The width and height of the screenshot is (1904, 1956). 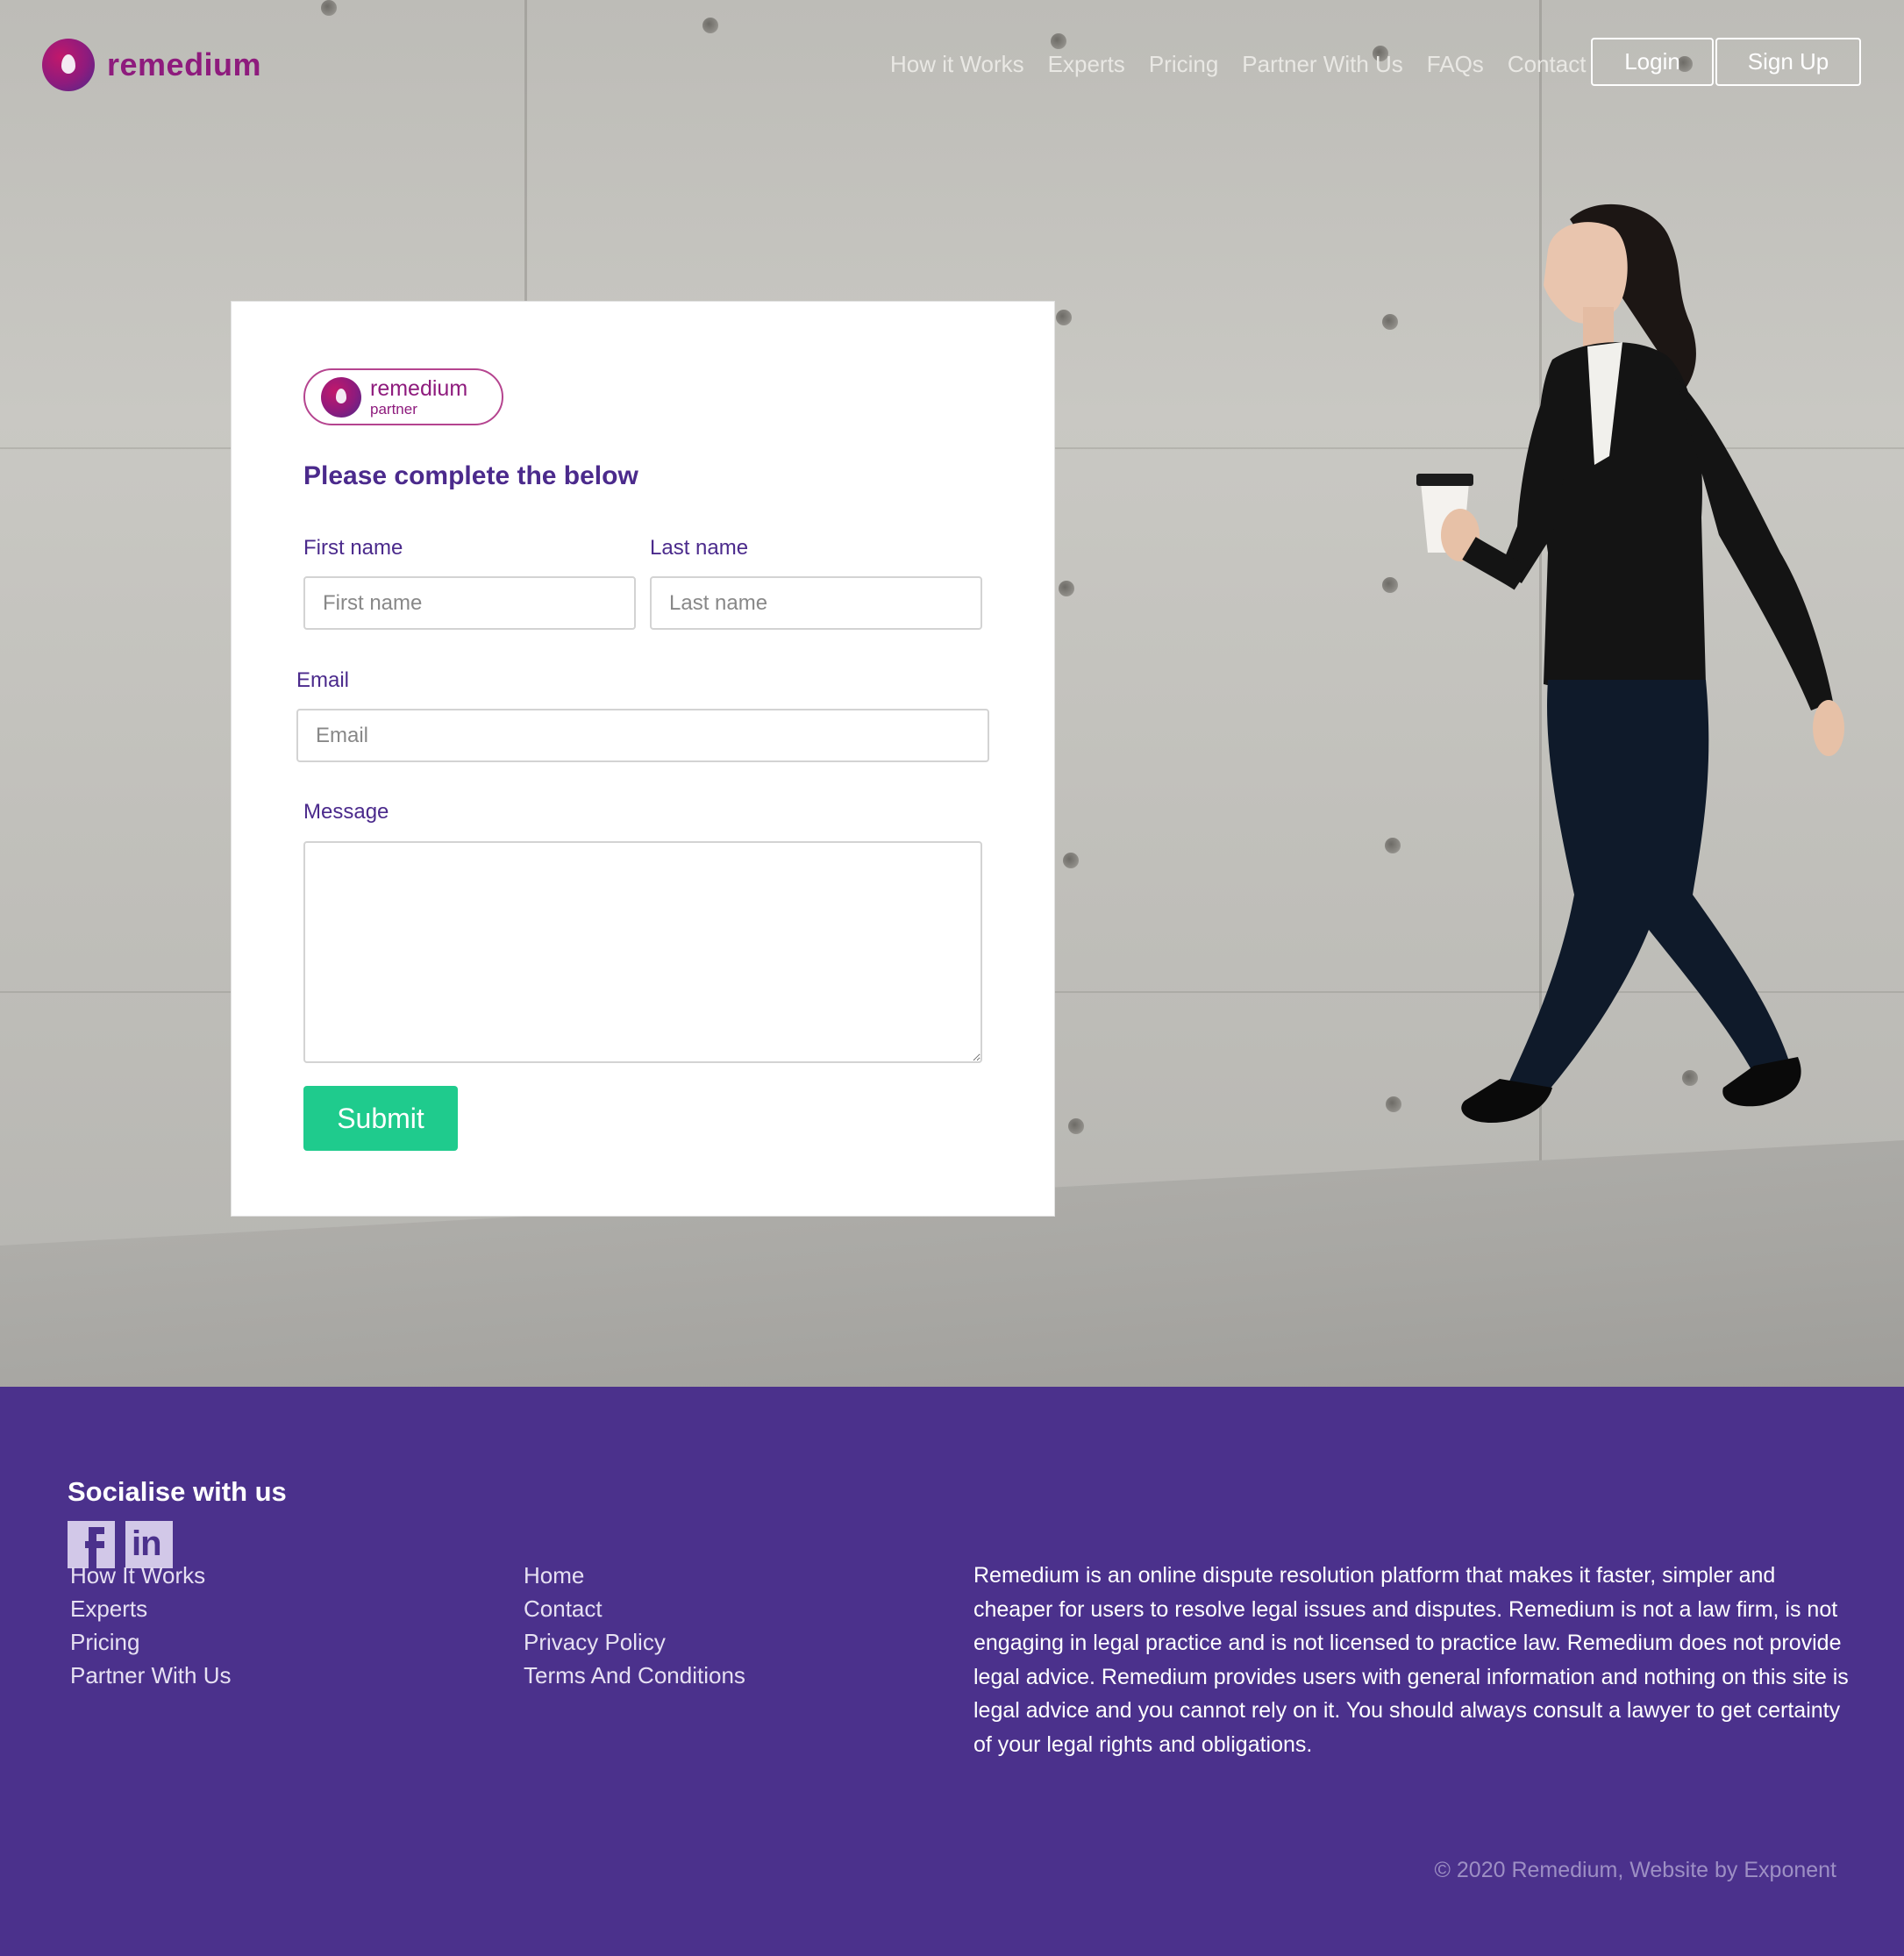 What do you see at coordinates (642, 952) in the screenshot?
I see `message-textarea` at bounding box center [642, 952].